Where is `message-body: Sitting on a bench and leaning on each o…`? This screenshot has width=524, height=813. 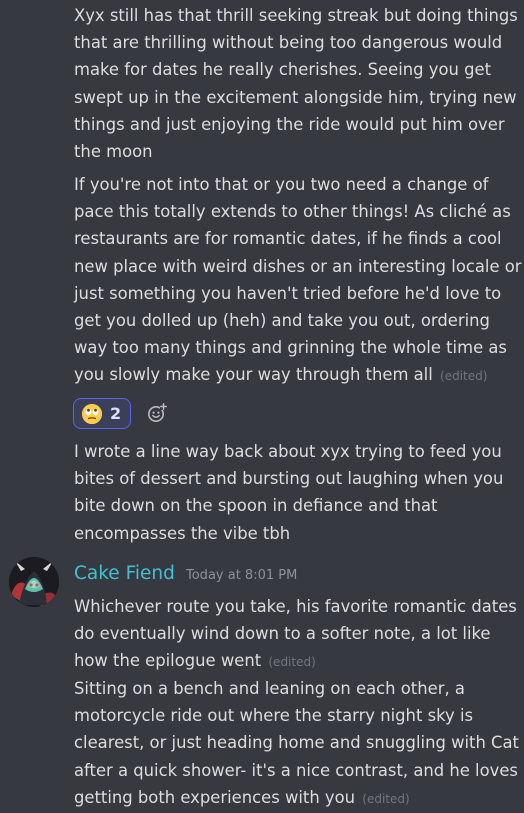
message-body: Sitting on a bench and leaning on each o… is located at coordinates (296, 743).